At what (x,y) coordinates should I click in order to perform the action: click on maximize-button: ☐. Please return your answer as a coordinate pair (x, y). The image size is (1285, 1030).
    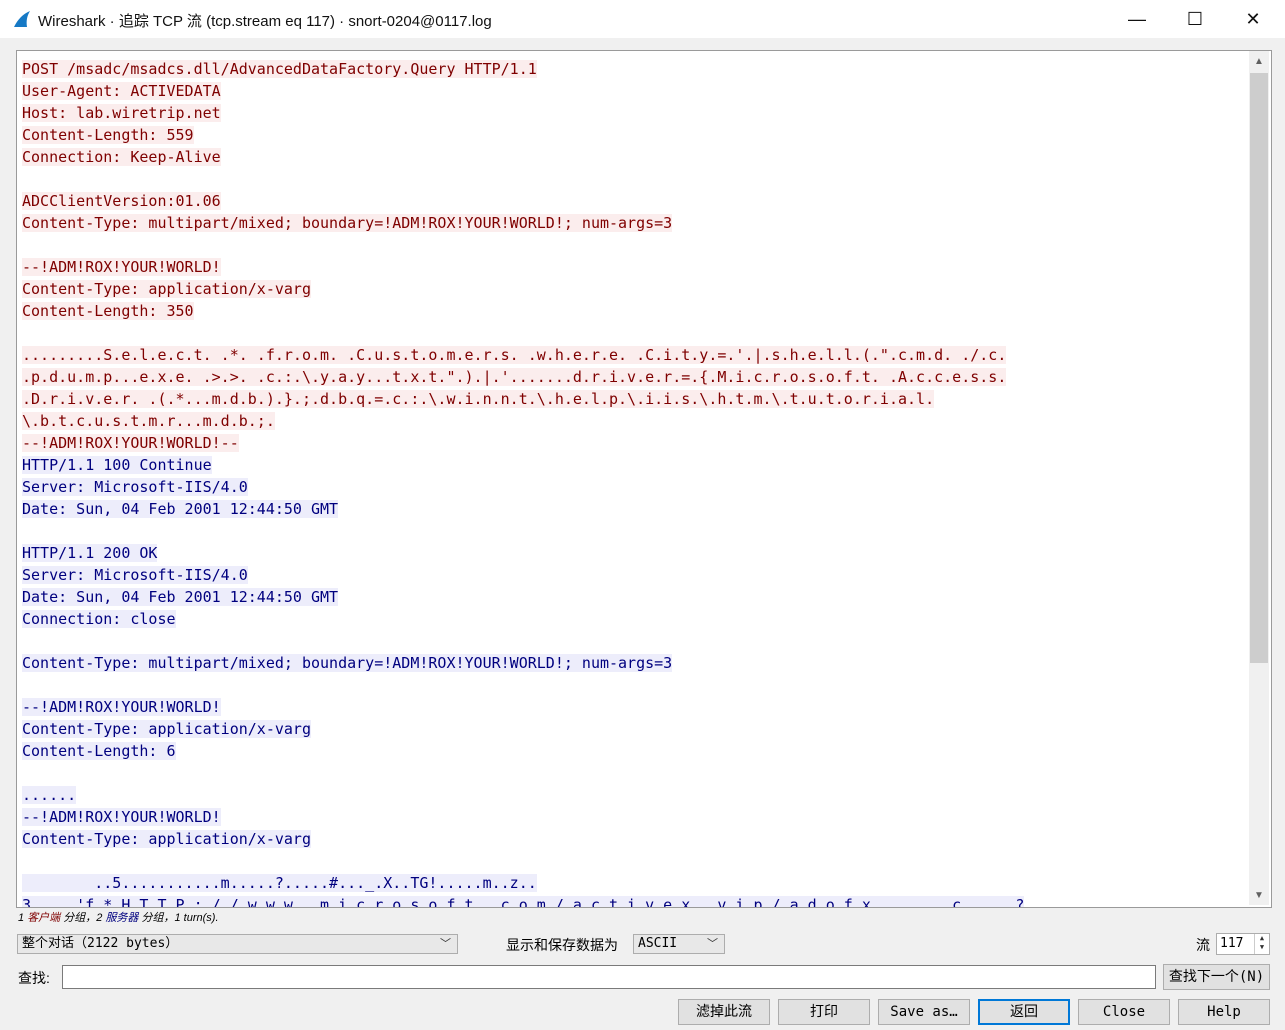
    Looking at the image, I should click on (1195, 19).